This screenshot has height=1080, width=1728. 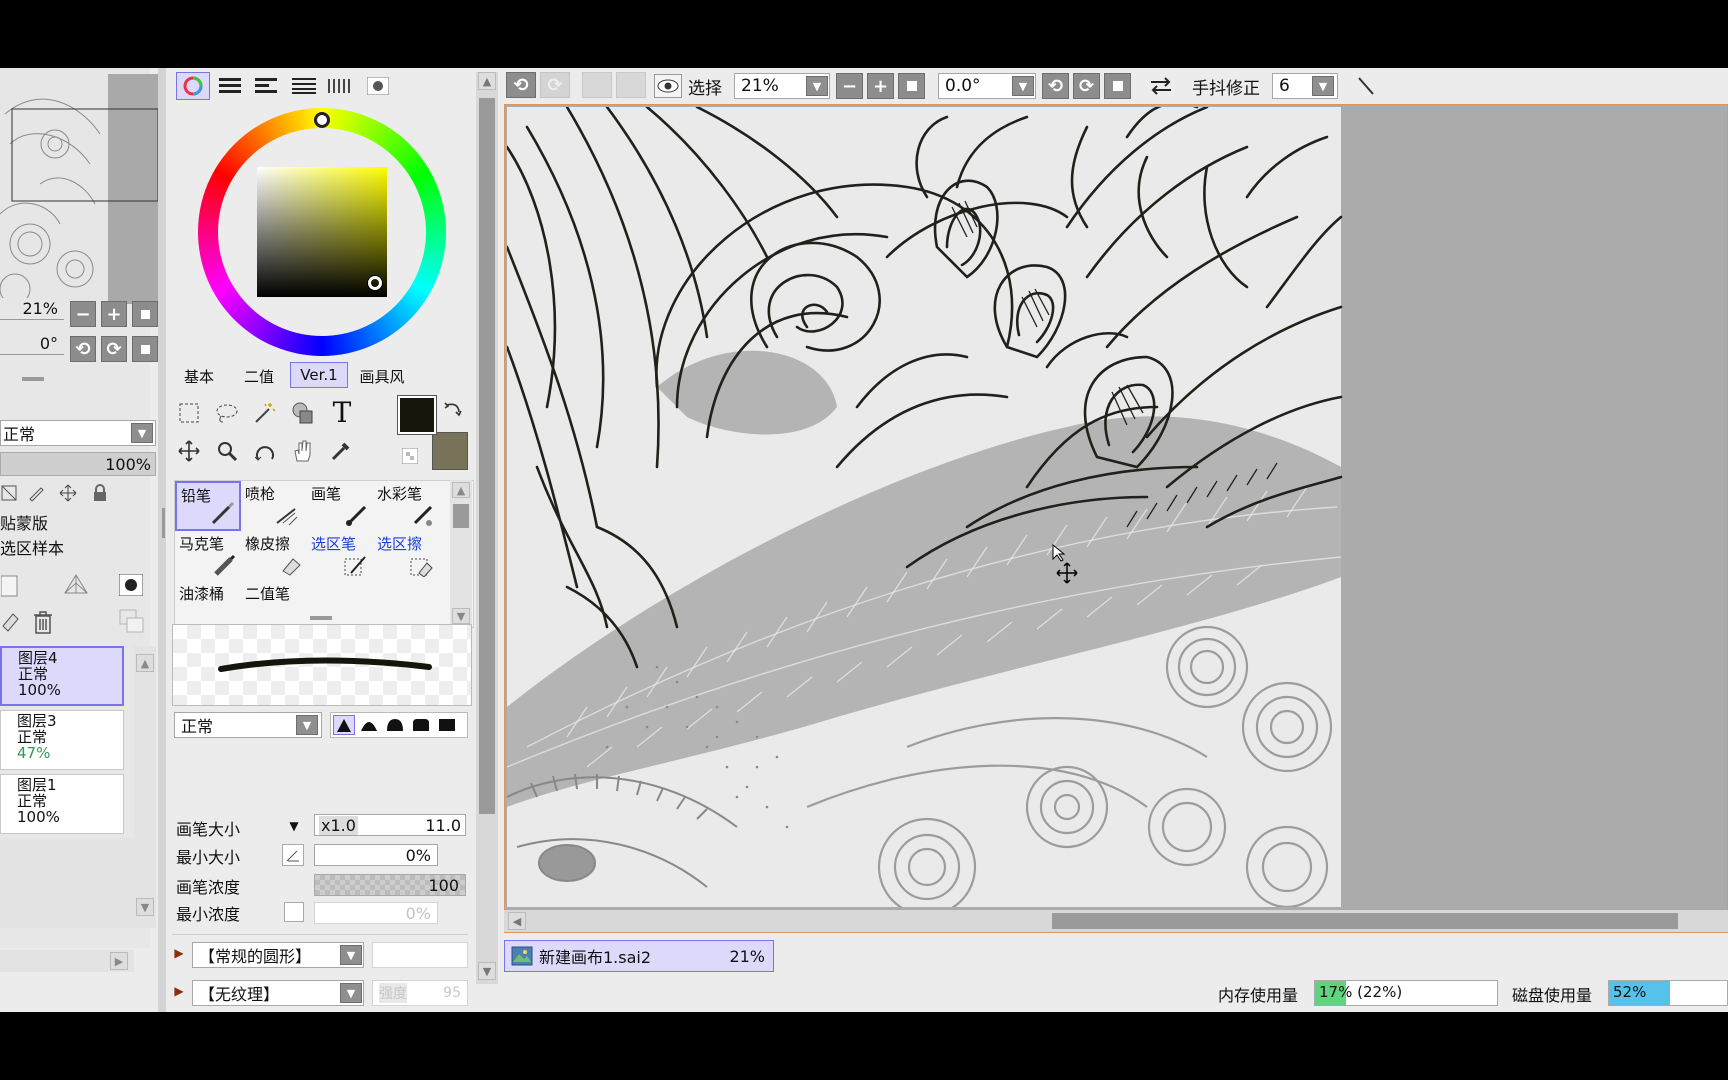 What do you see at coordinates (32, 547) in the screenshot?
I see `selection-source-checkbox-label: 选区样本` at bounding box center [32, 547].